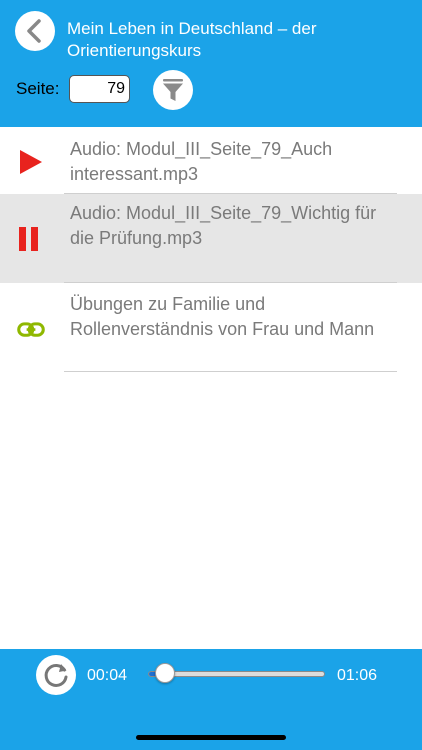 This screenshot has height=750, width=422. I want to click on total-time: 01:06, so click(357, 675).